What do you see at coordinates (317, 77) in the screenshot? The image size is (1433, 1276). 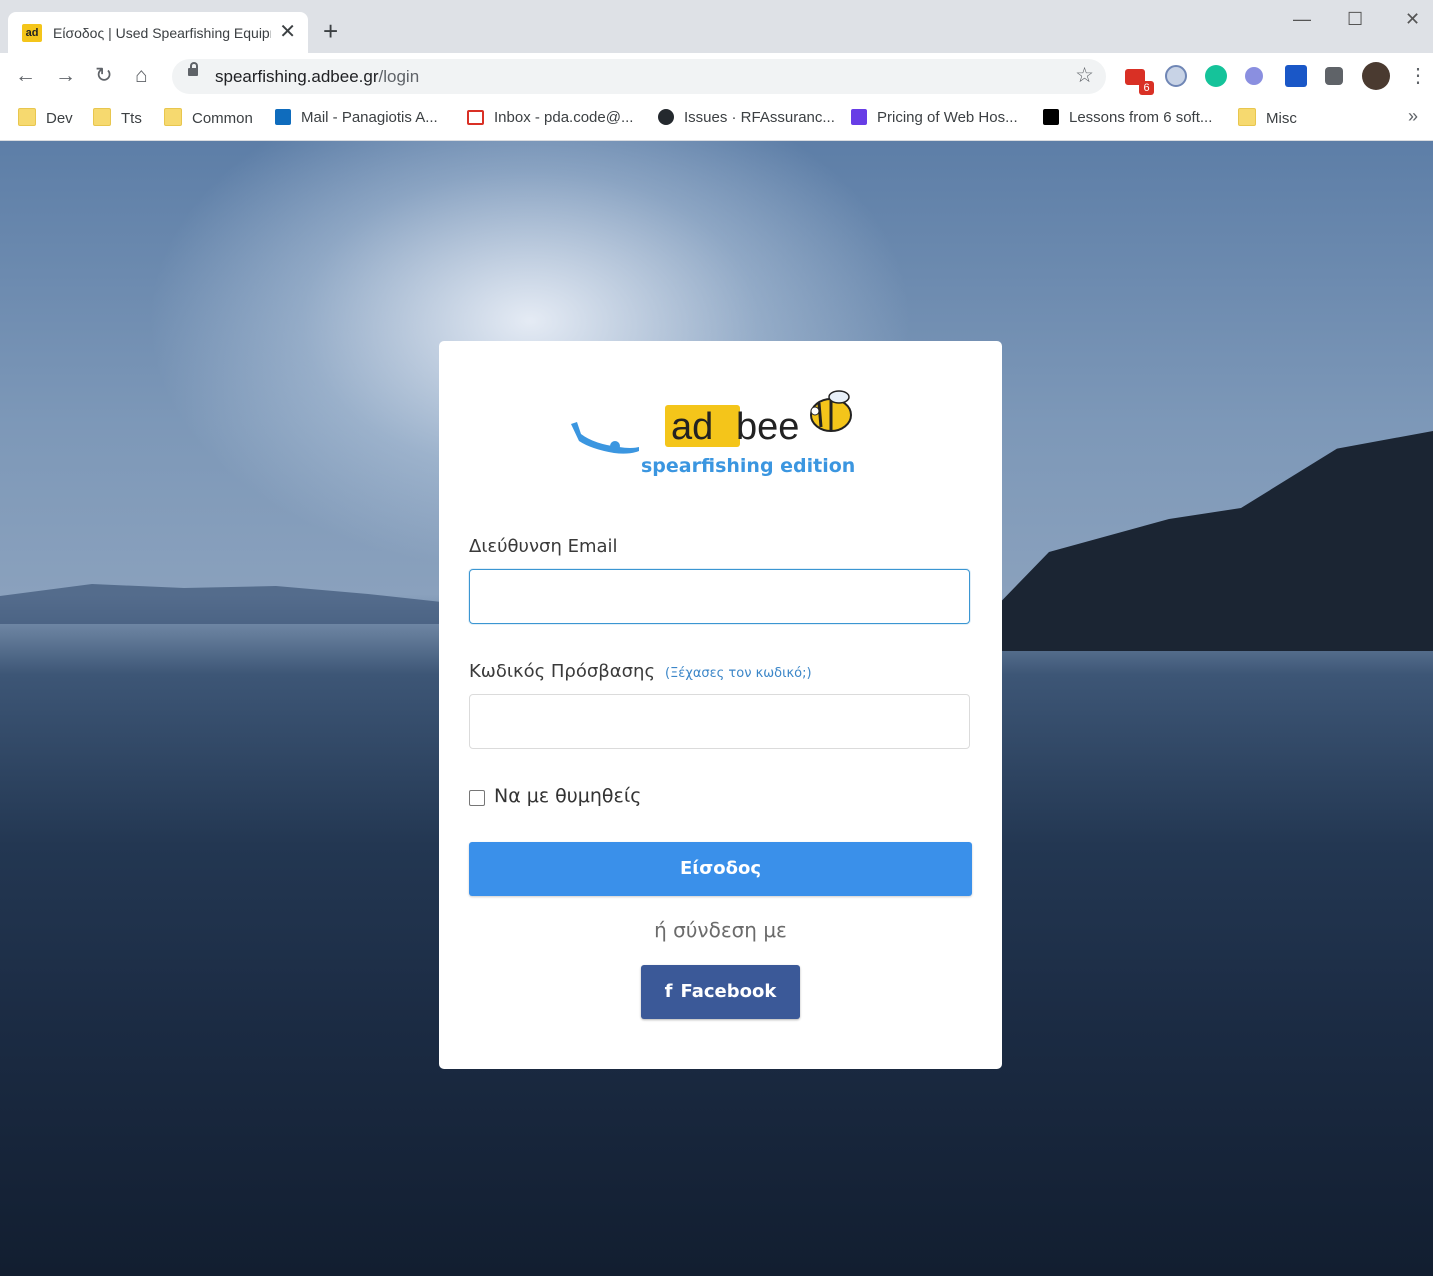 I see `url-text: spearfishing.adbee.gr/login` at bounding box center [317, 77].